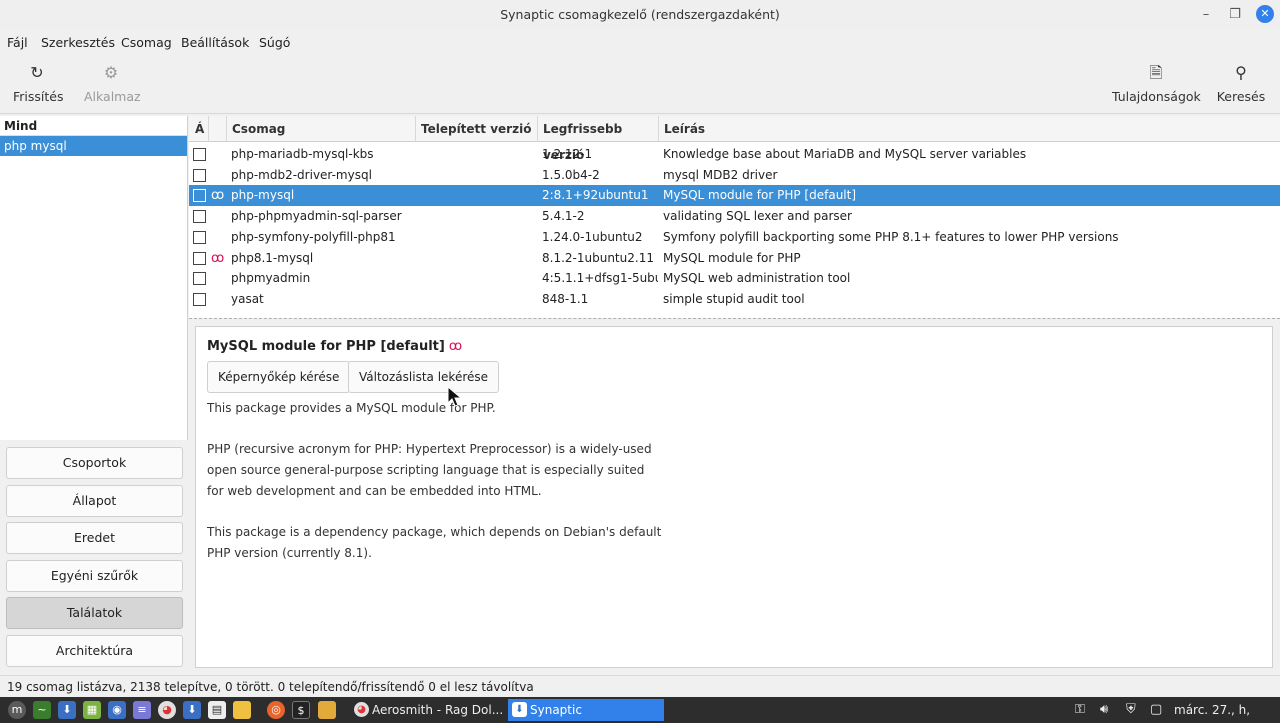  I want to click on screenshot-icon: ◉, so click(117, 710).